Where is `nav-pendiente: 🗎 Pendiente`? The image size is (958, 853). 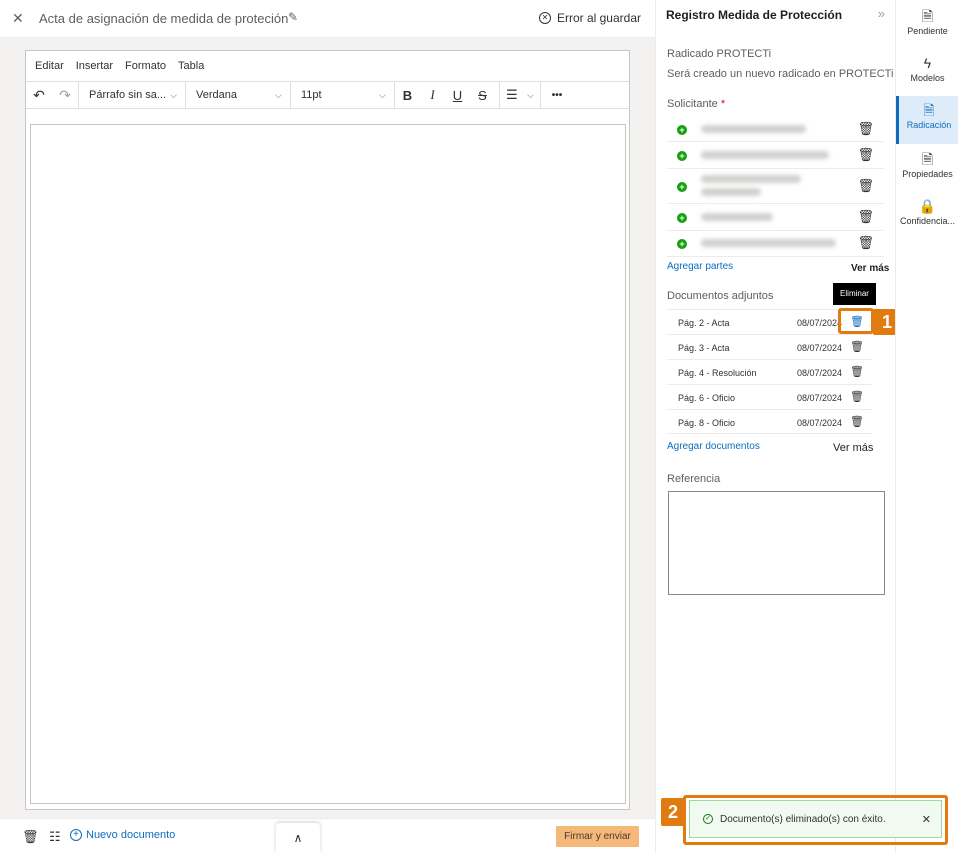 nav-pendiente: 🗎 Pendiente is located at coordinates (927, 26).